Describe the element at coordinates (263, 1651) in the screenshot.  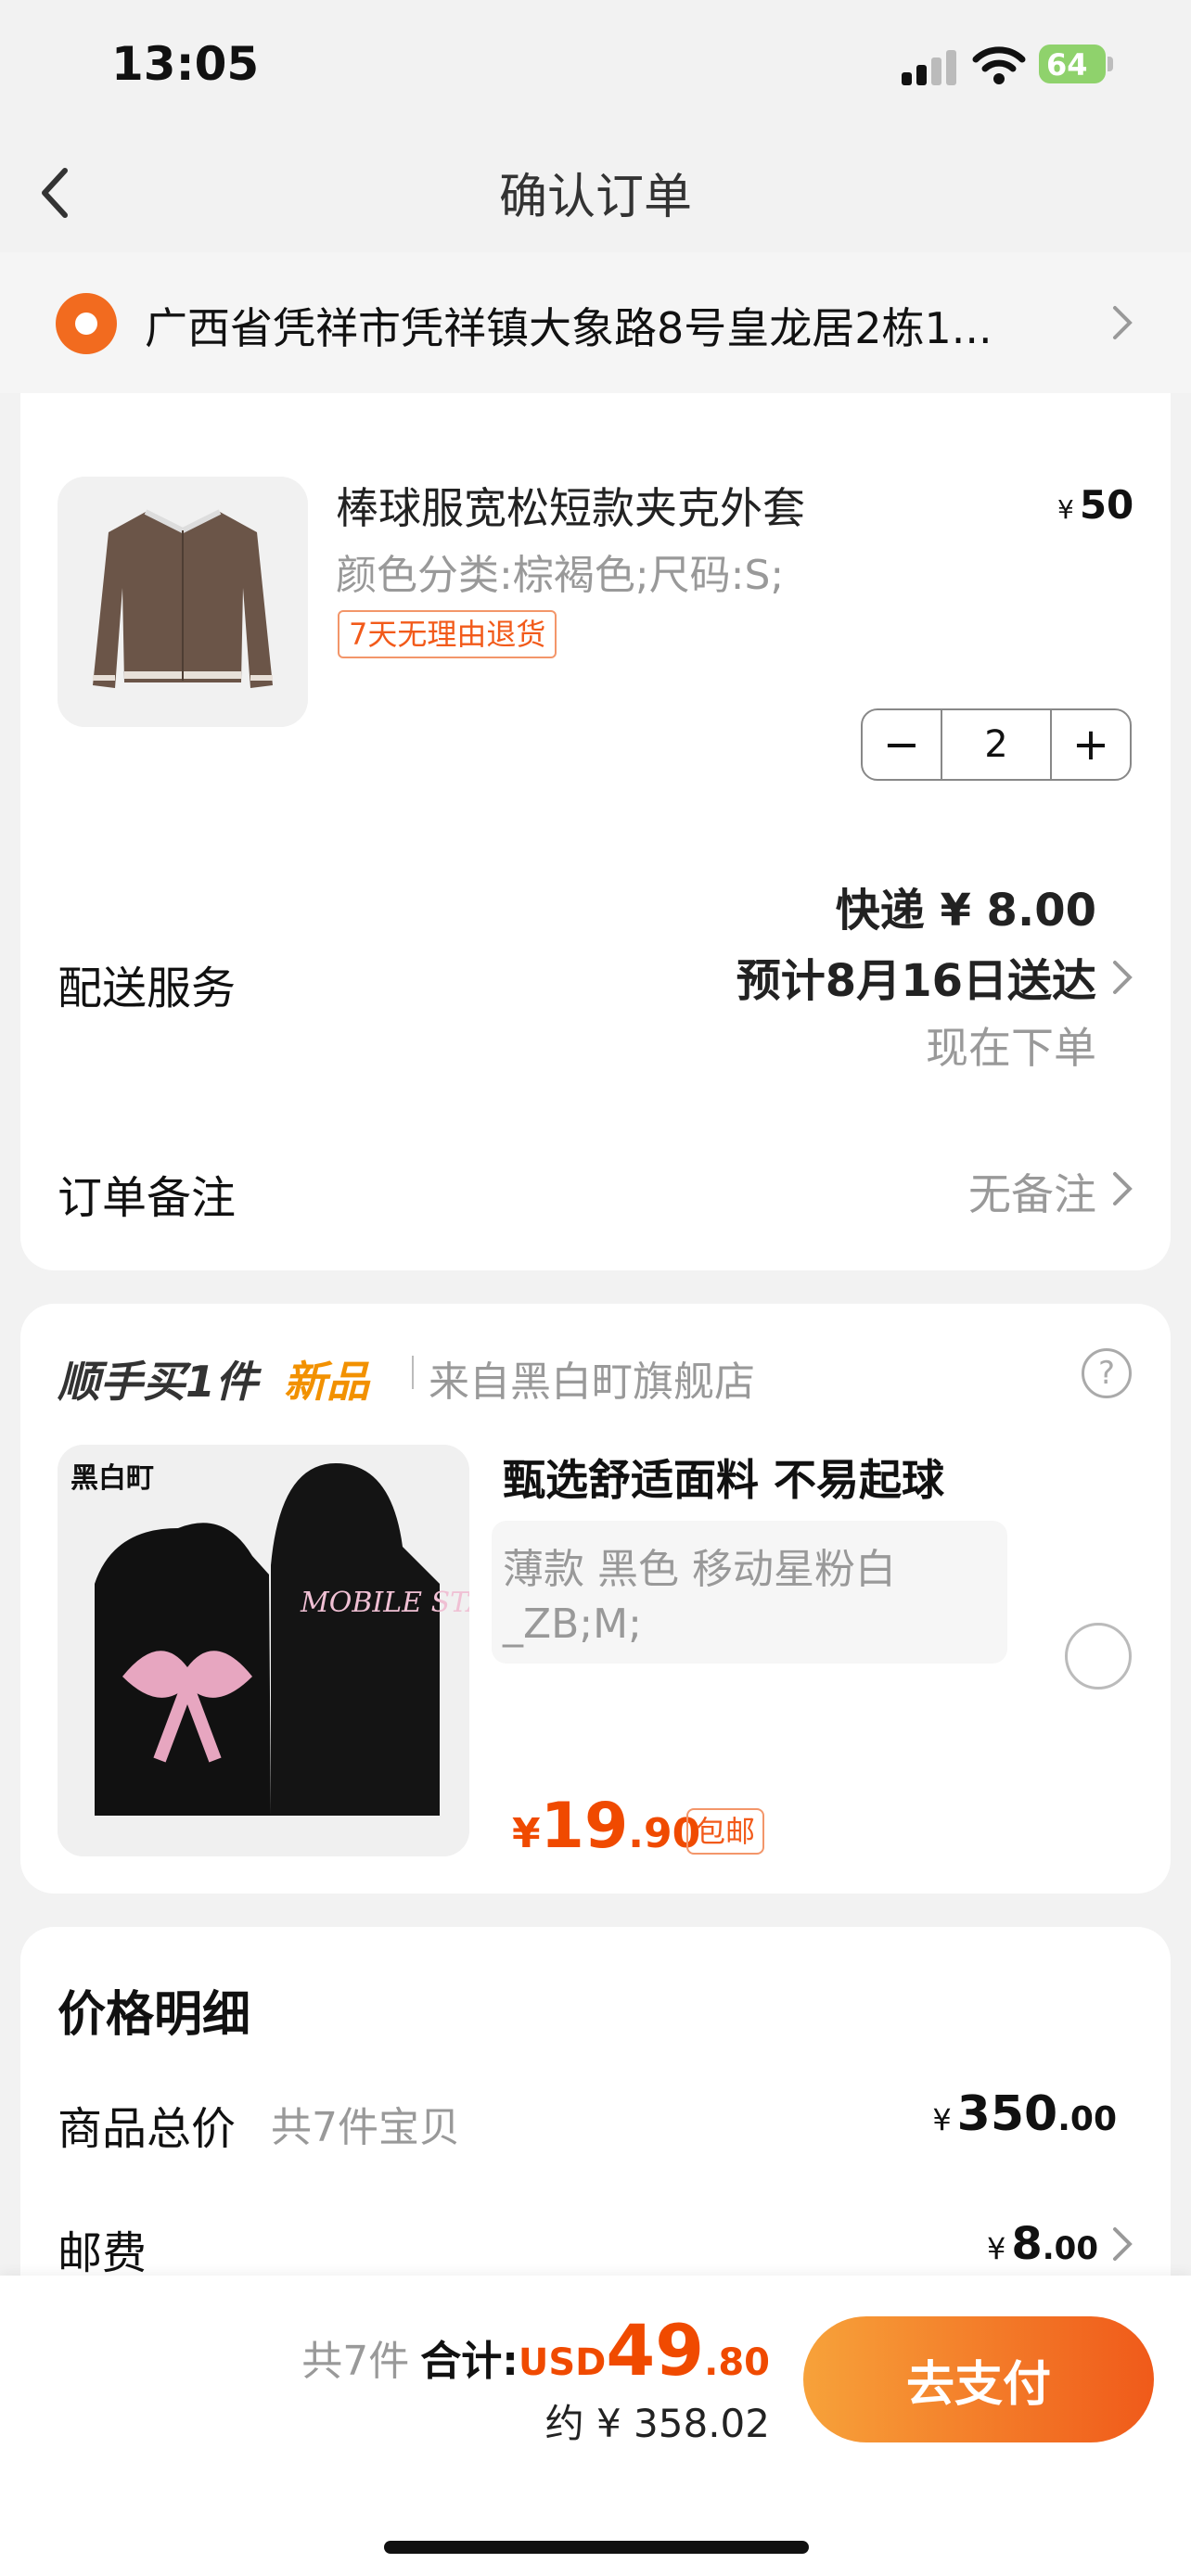
I see `upsell-product-image: MOBILE STARS 黑白町` at that location.